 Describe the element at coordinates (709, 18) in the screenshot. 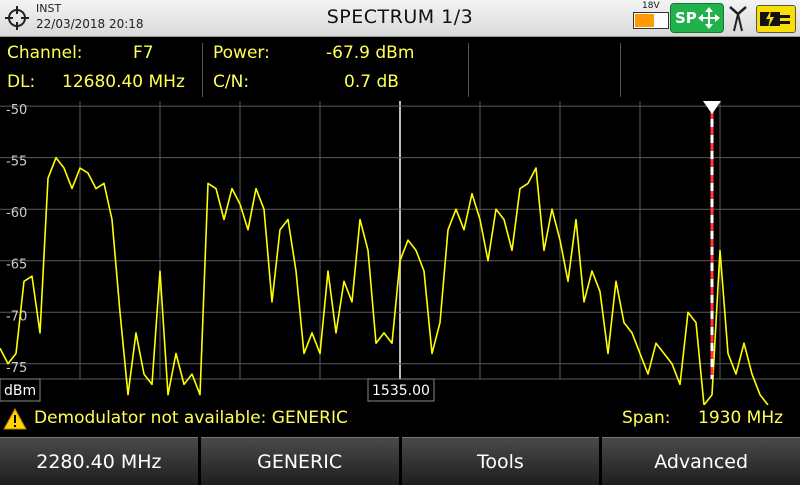

I see `move-arrows-icon` at that location.